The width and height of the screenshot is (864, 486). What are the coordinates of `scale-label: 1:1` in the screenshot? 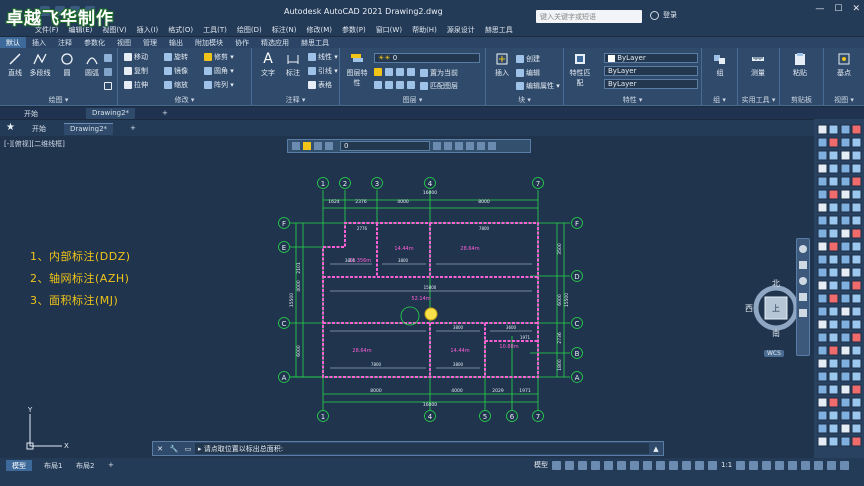 It's located at (726, 465).